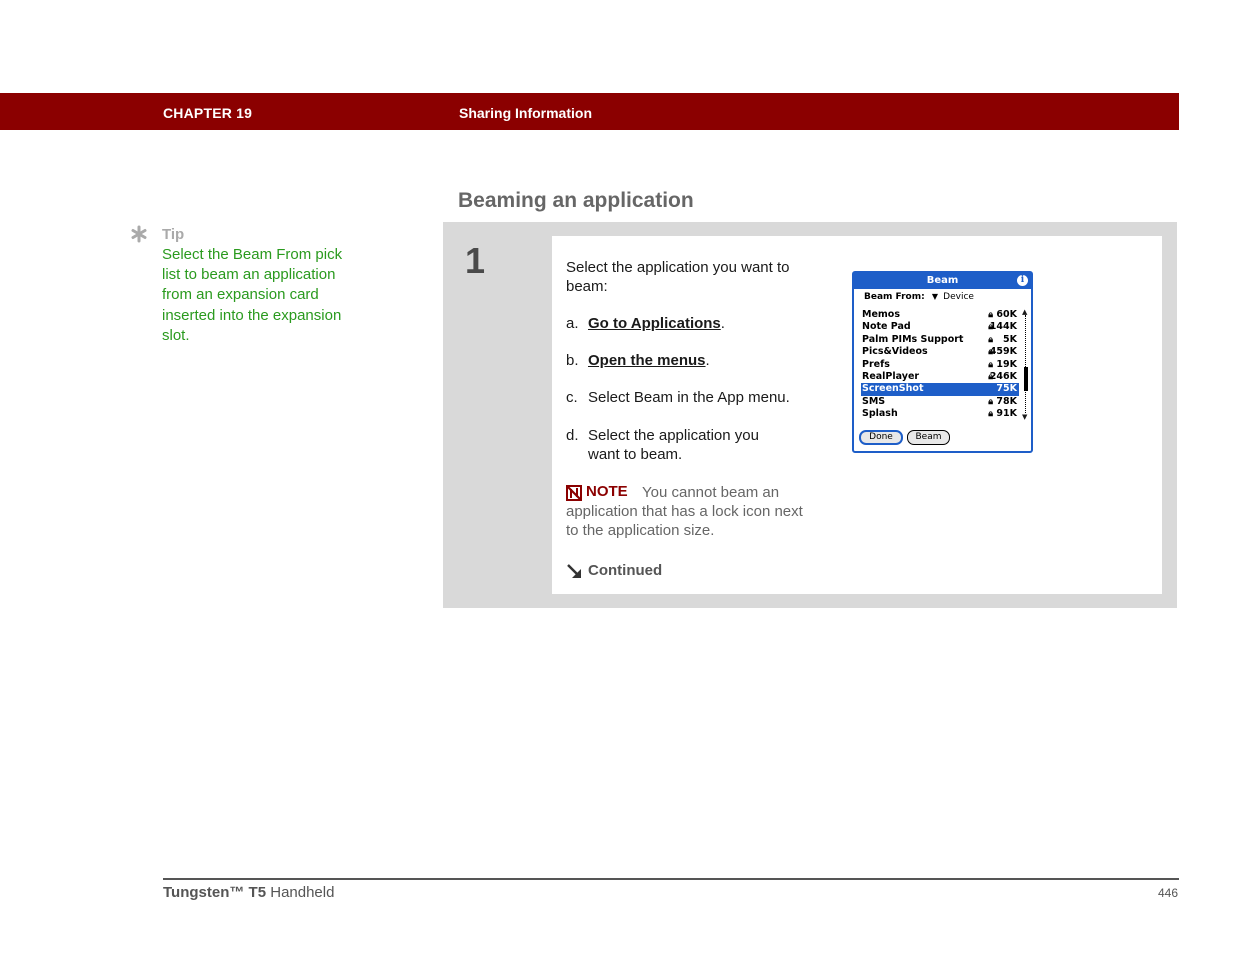  What do you see at coordinates (576, 200) in the screenshot?
I see `section-heading: Beaming an application` at bounding box center [576, 200].